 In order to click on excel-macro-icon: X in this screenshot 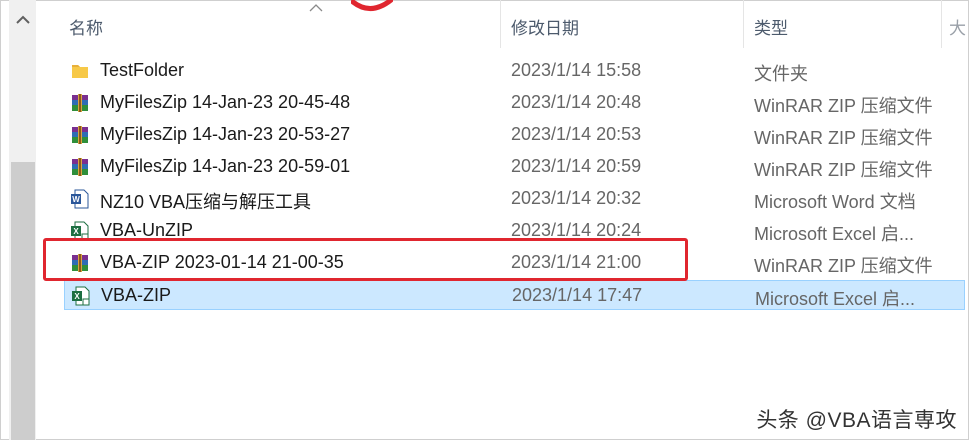, I will do `click(81, 296)`.